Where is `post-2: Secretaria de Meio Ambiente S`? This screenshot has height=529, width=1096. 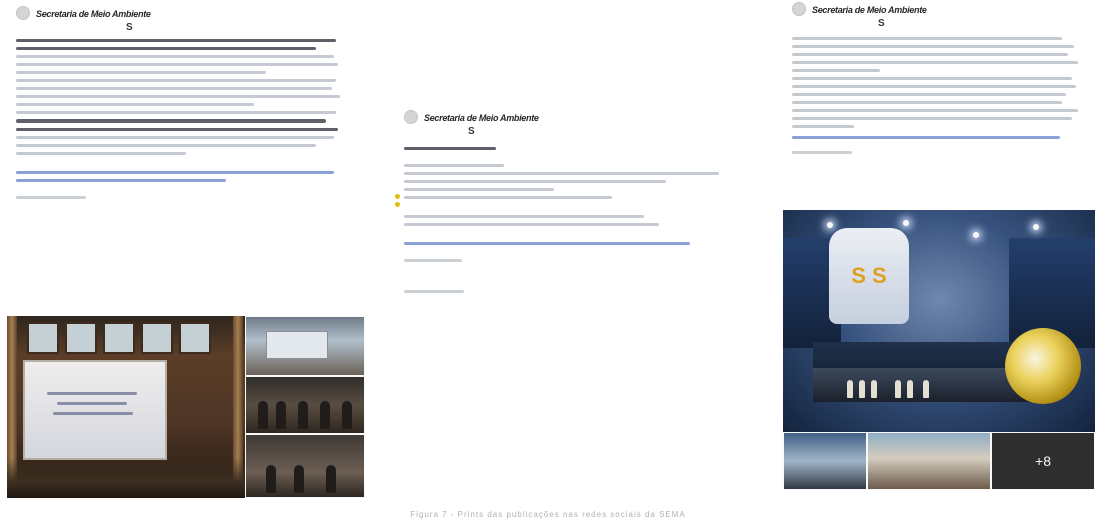 post-2: Secretaria de Meio Ambiente S is located at coordinates (564, 203).